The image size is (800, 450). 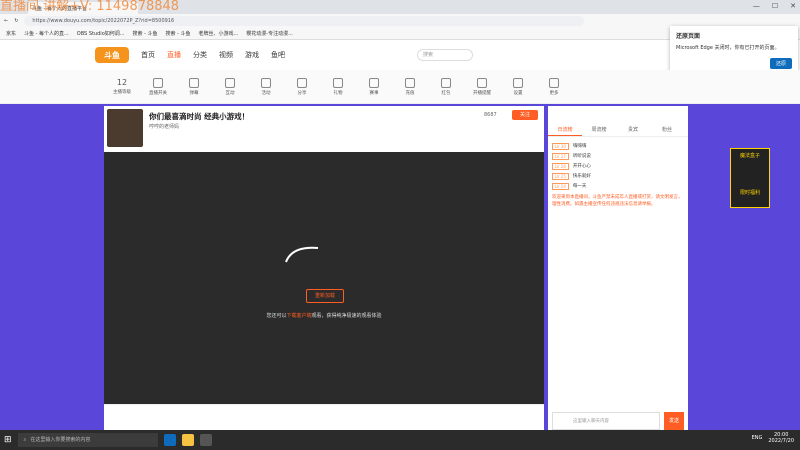 What do you see at coordinates (410, 86) in the screenshot?
I see `toolbar-item: 充值` at bounding box center [410, 86].